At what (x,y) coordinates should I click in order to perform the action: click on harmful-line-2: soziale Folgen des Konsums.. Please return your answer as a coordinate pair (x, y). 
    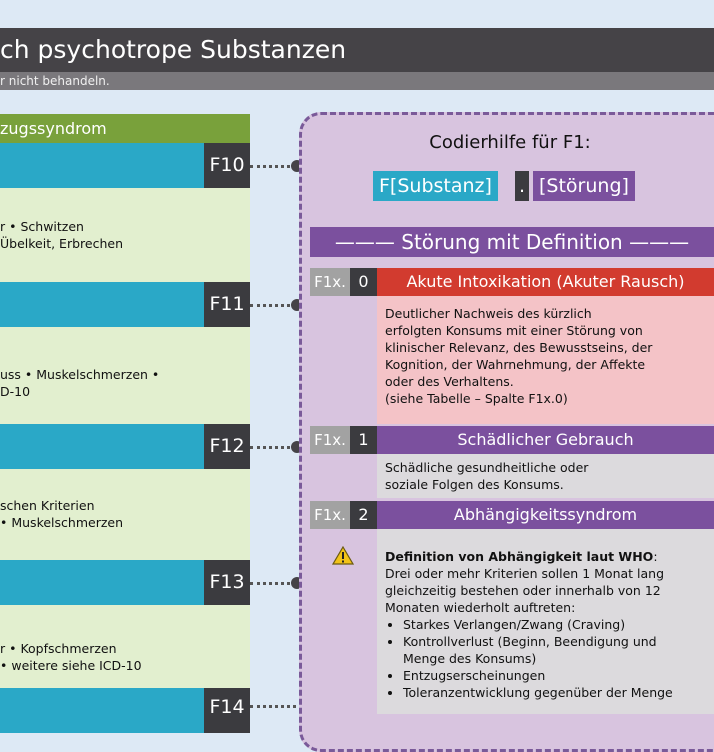
    Looking at the image, I should click on (474, 484).